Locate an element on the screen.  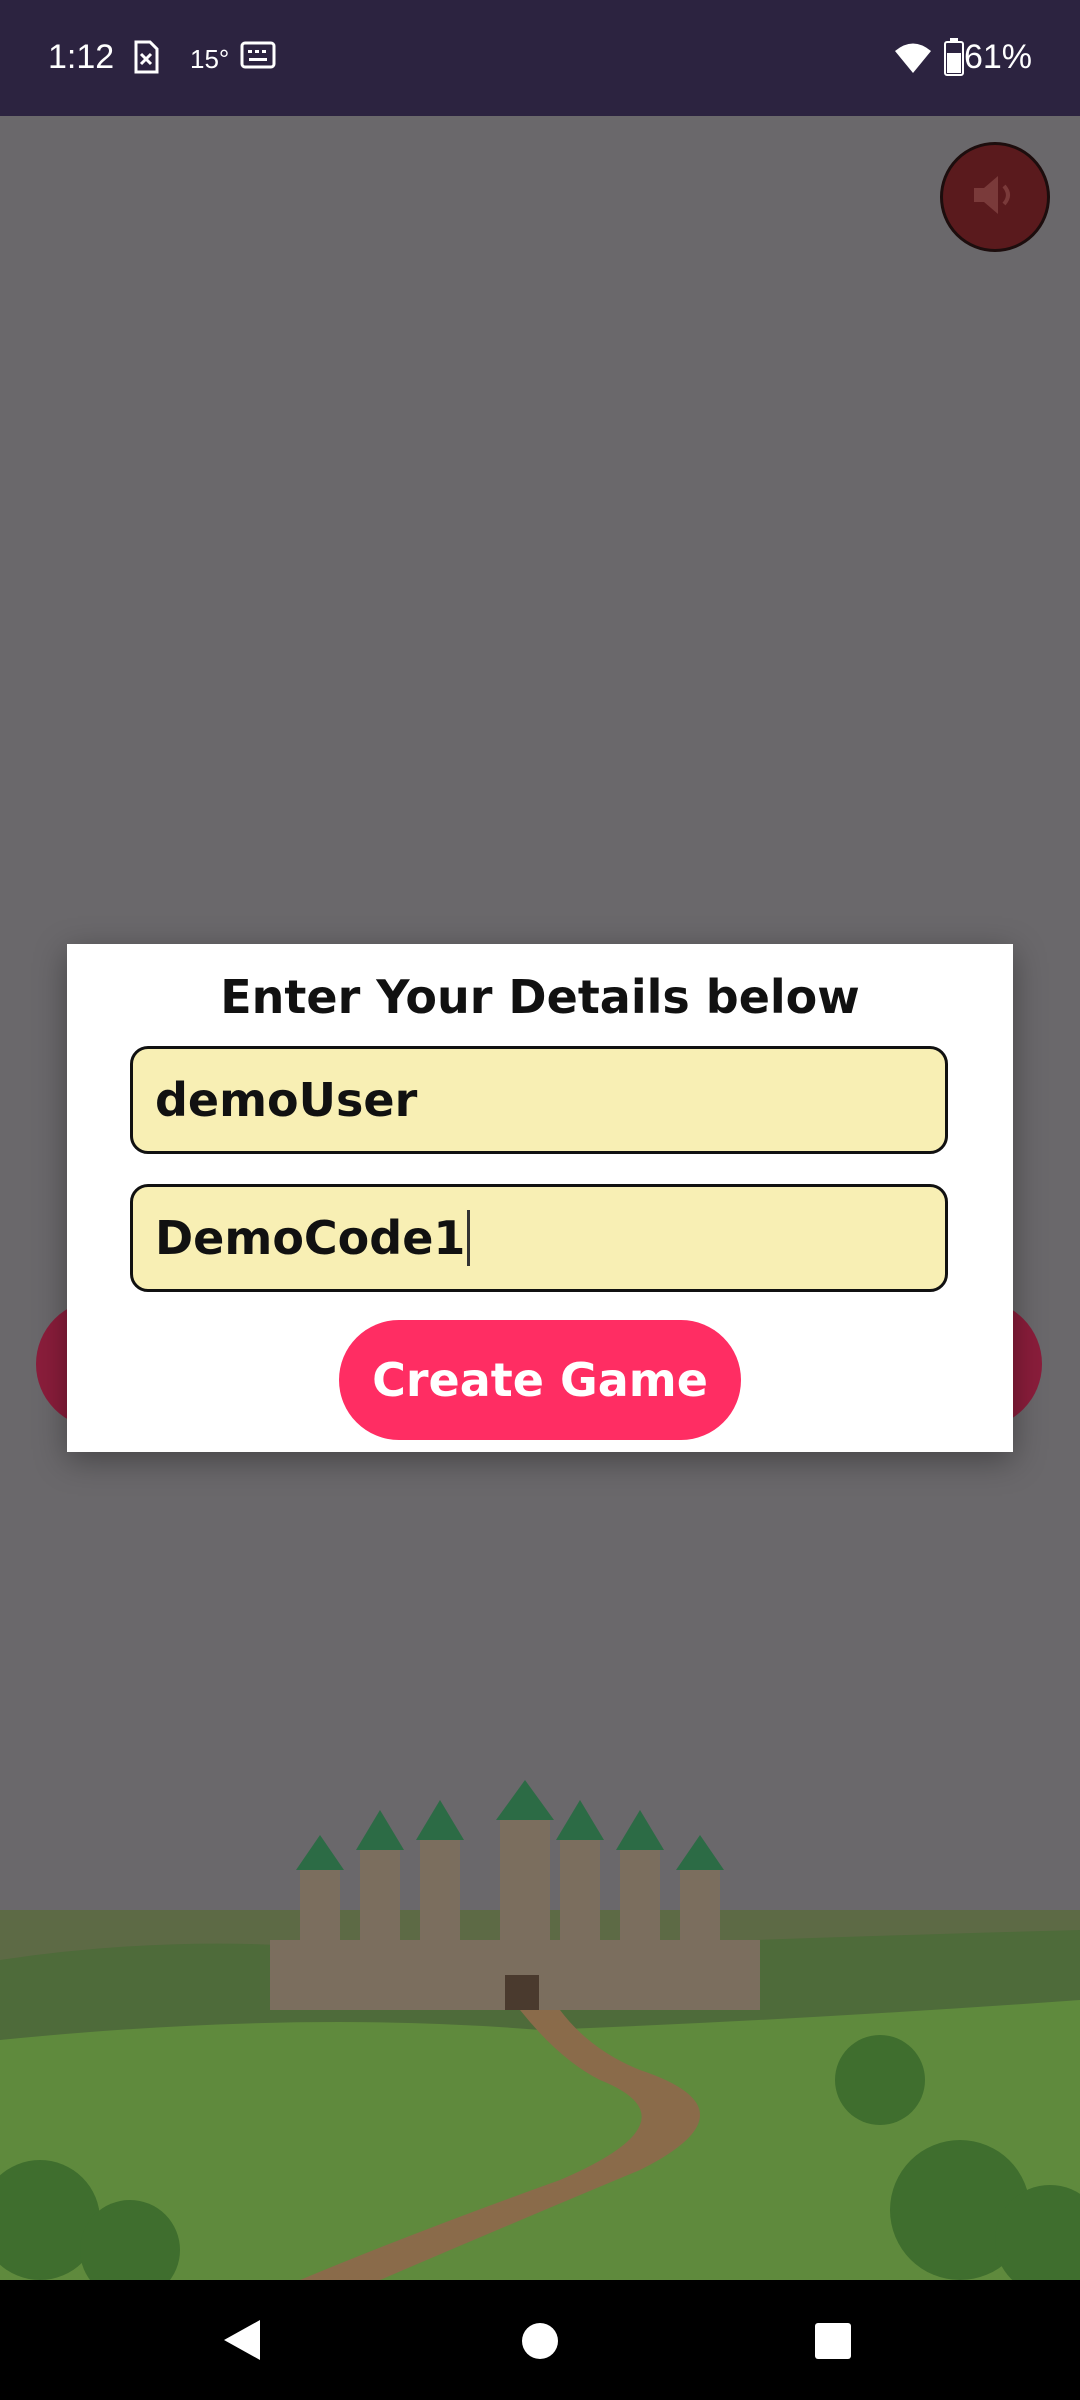
username-value: demoUser is located at coordinates (286, 1100).